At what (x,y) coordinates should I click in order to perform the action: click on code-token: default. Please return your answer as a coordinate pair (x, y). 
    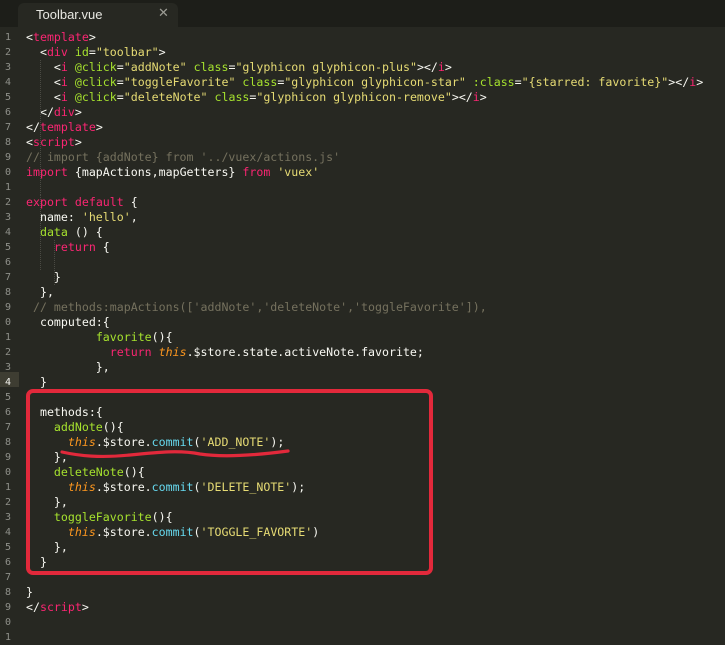
    Looking at the image, I should click on (99, 202).